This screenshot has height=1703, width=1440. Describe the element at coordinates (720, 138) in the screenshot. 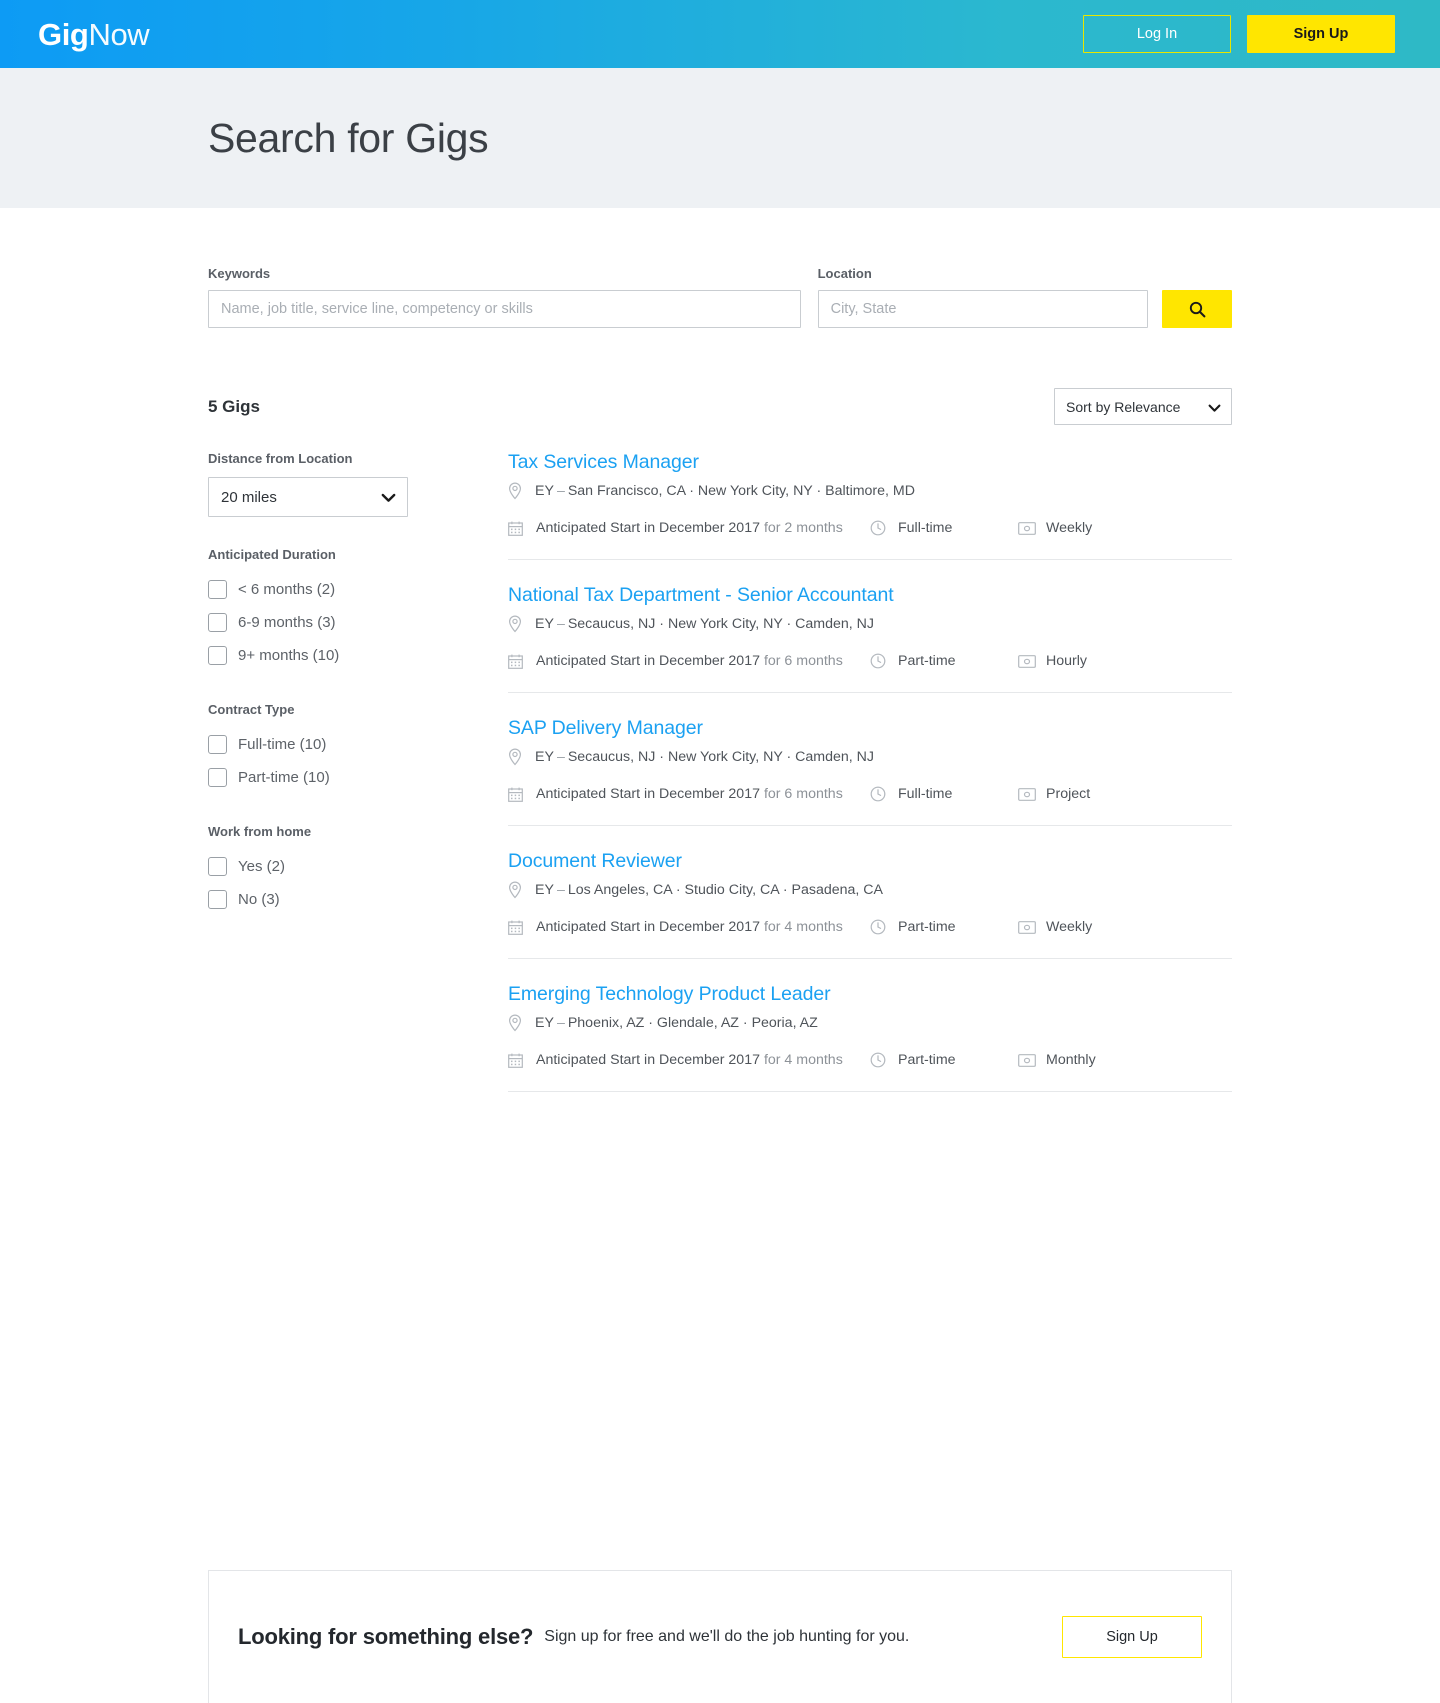

I see `hero-banner: Search for Gigs` at that location.